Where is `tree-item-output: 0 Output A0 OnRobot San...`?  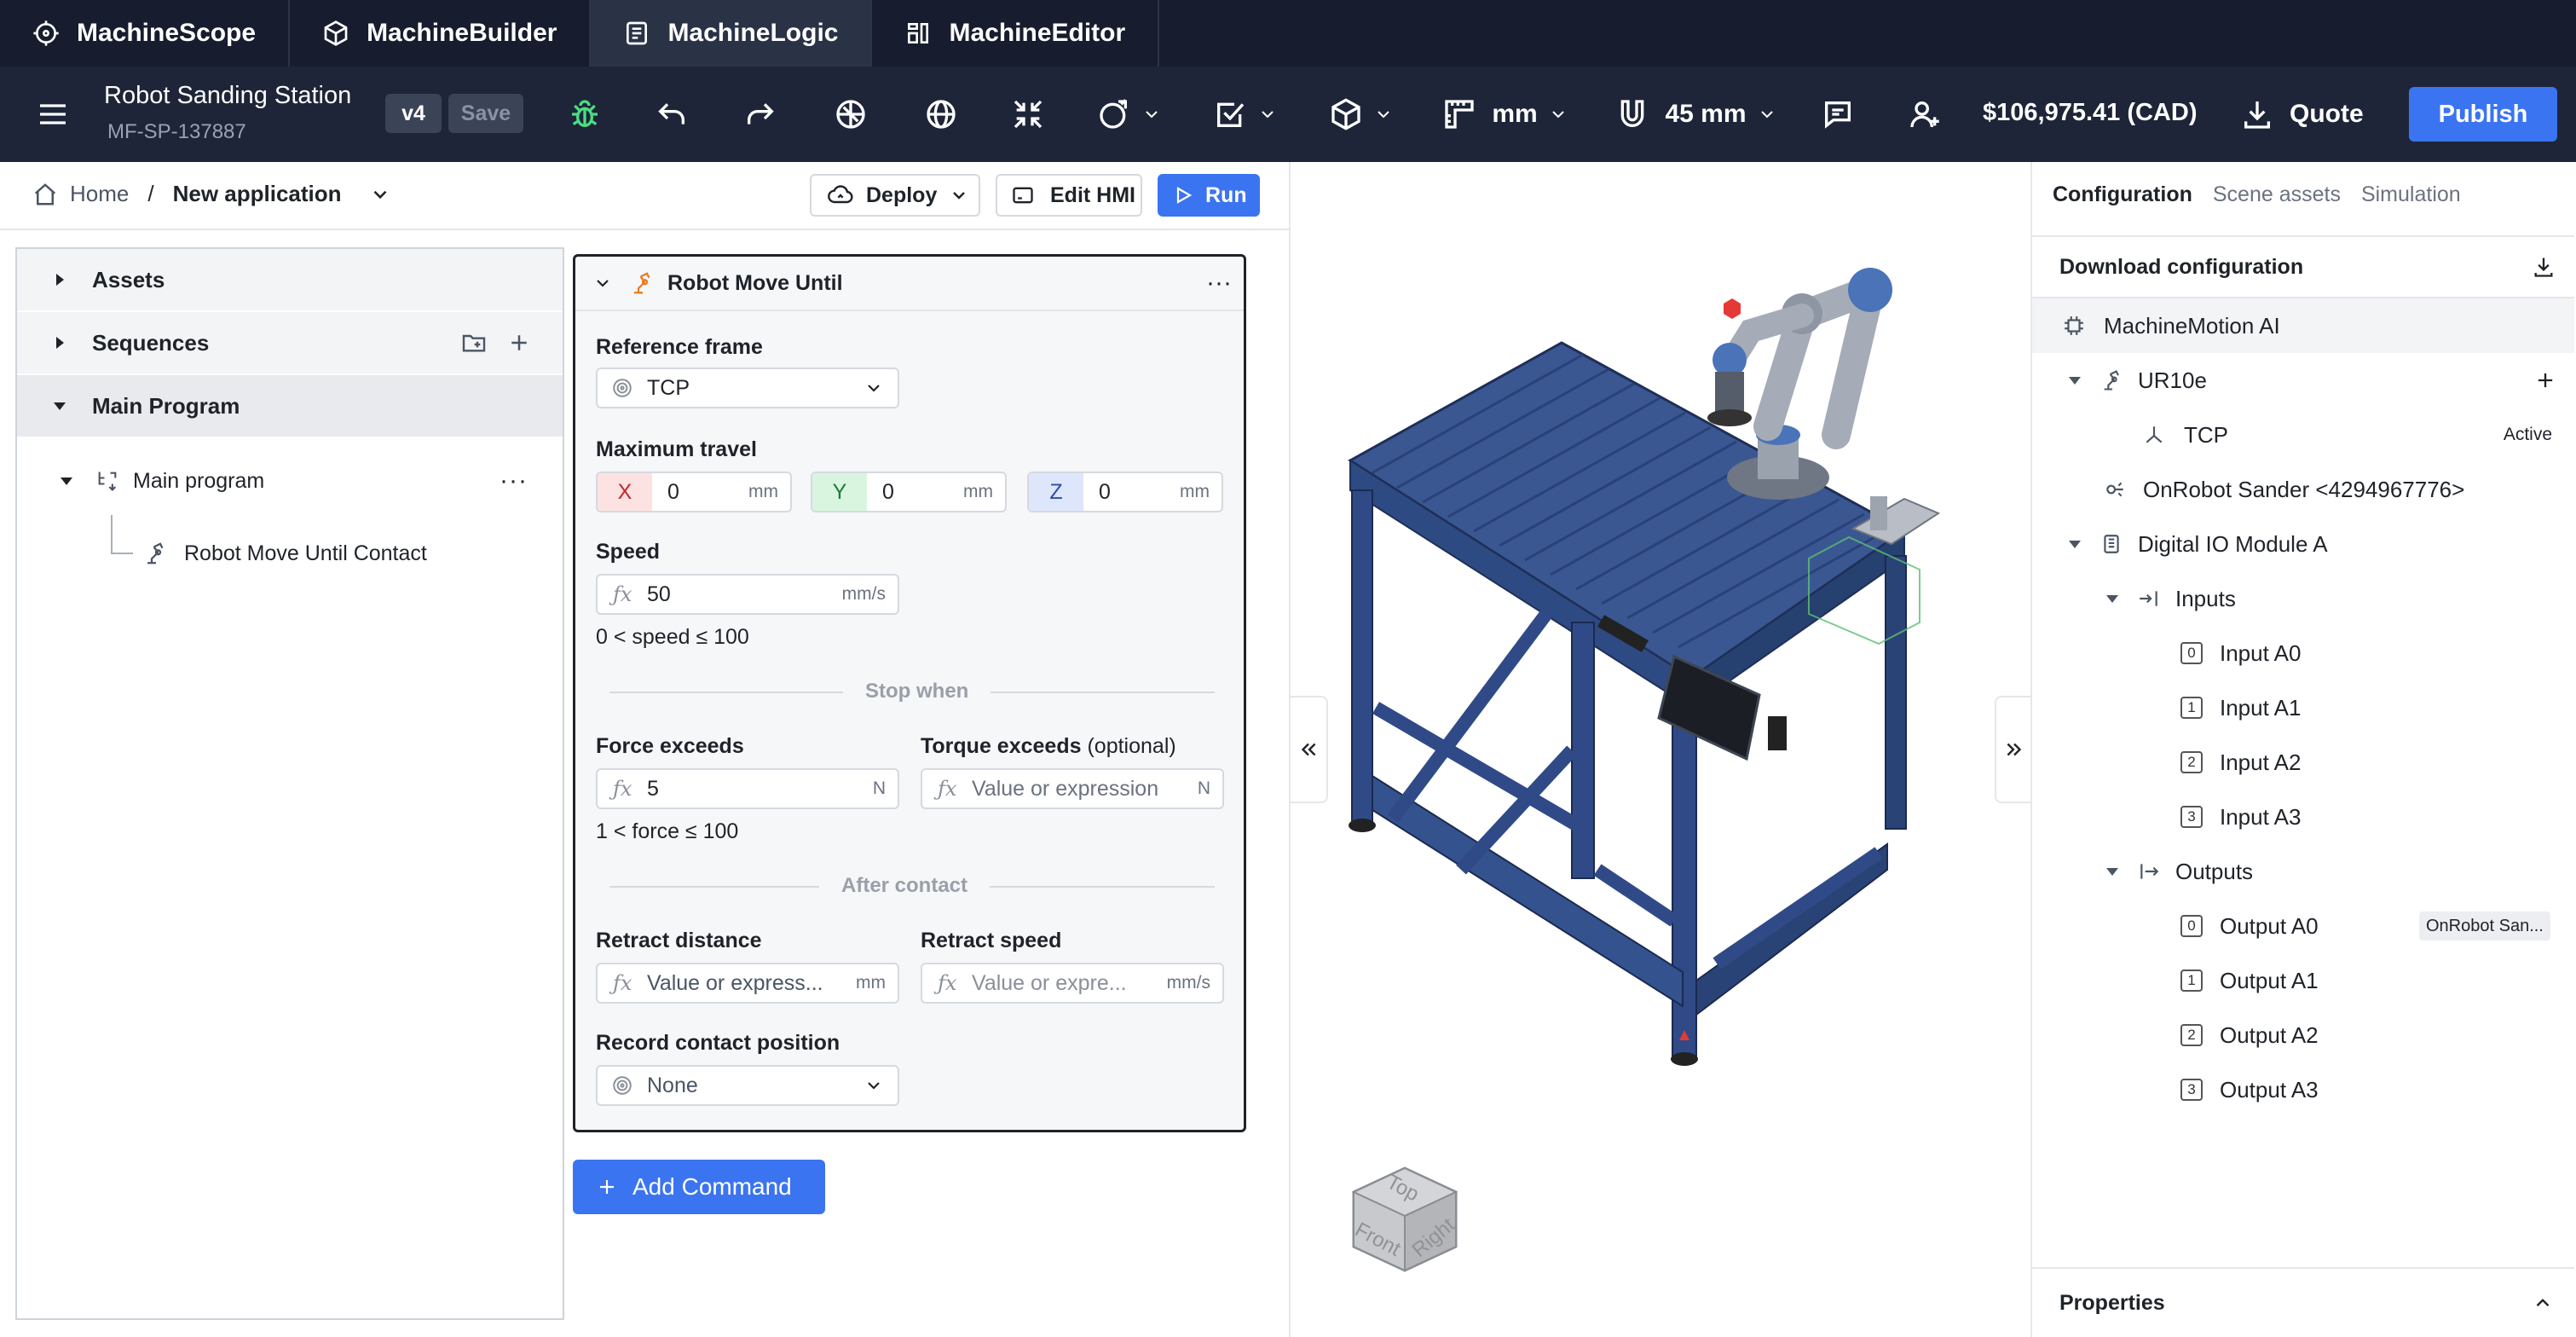
tree-item-output: 0 Output A0 OnRobot San... is located at coordinates (2303, 926).